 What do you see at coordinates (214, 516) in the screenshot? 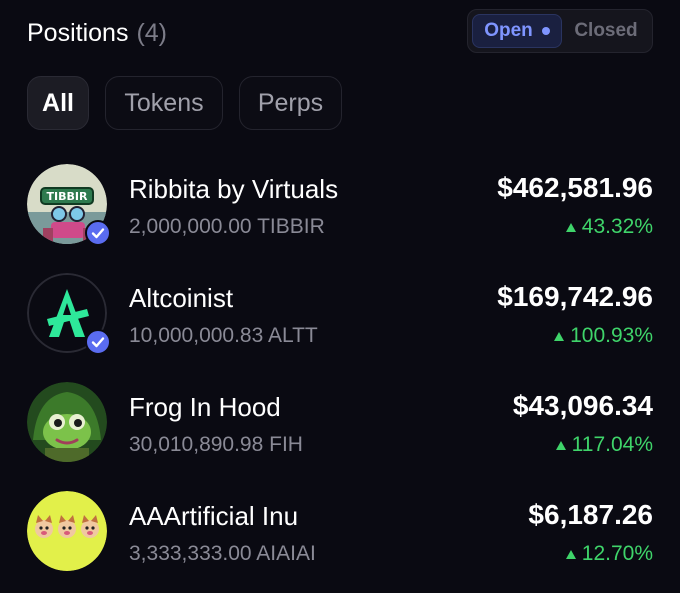
I see `token-name: AAArtificial Inu` at bounding box center [214, 516].